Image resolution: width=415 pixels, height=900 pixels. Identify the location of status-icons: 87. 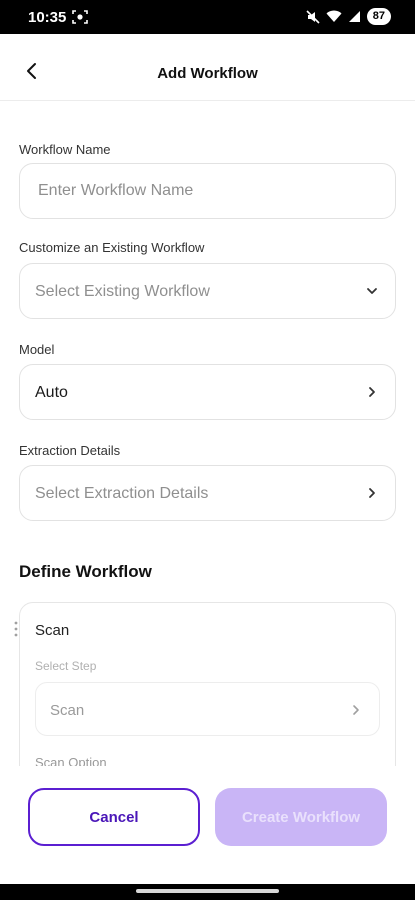
(348, 16).